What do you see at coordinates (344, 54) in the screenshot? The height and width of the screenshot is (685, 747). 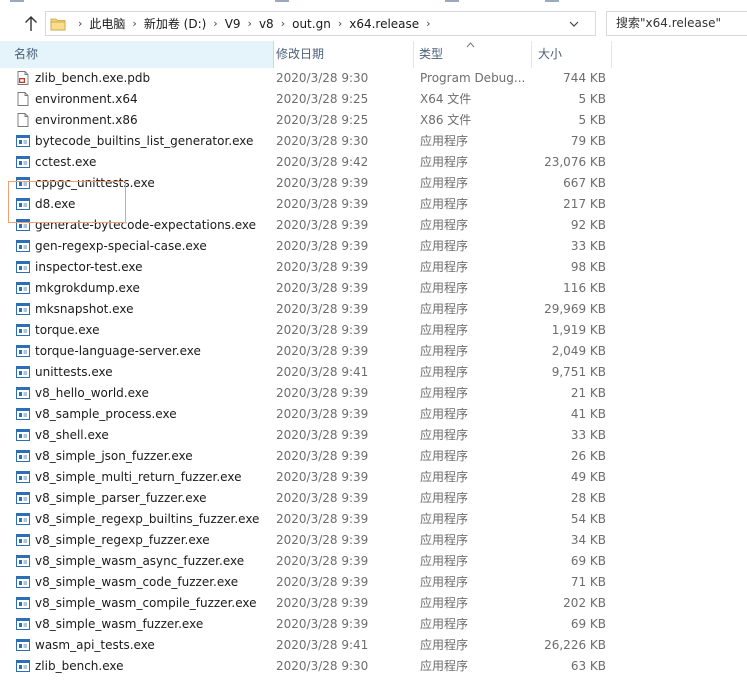 I see `column-header-date: 修改日期` at bounding box center [344, 54].